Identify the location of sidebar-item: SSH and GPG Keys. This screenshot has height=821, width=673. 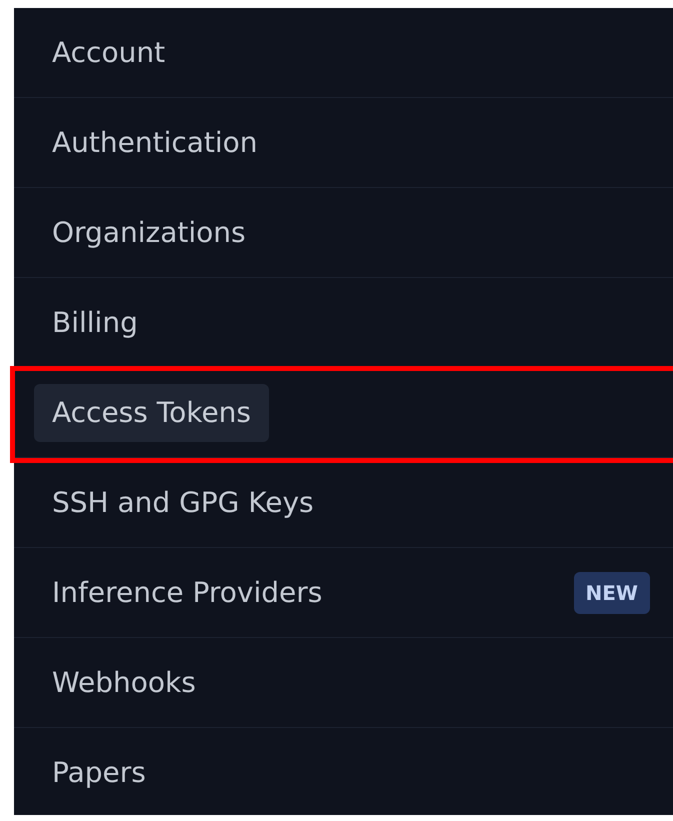
(183, 503).